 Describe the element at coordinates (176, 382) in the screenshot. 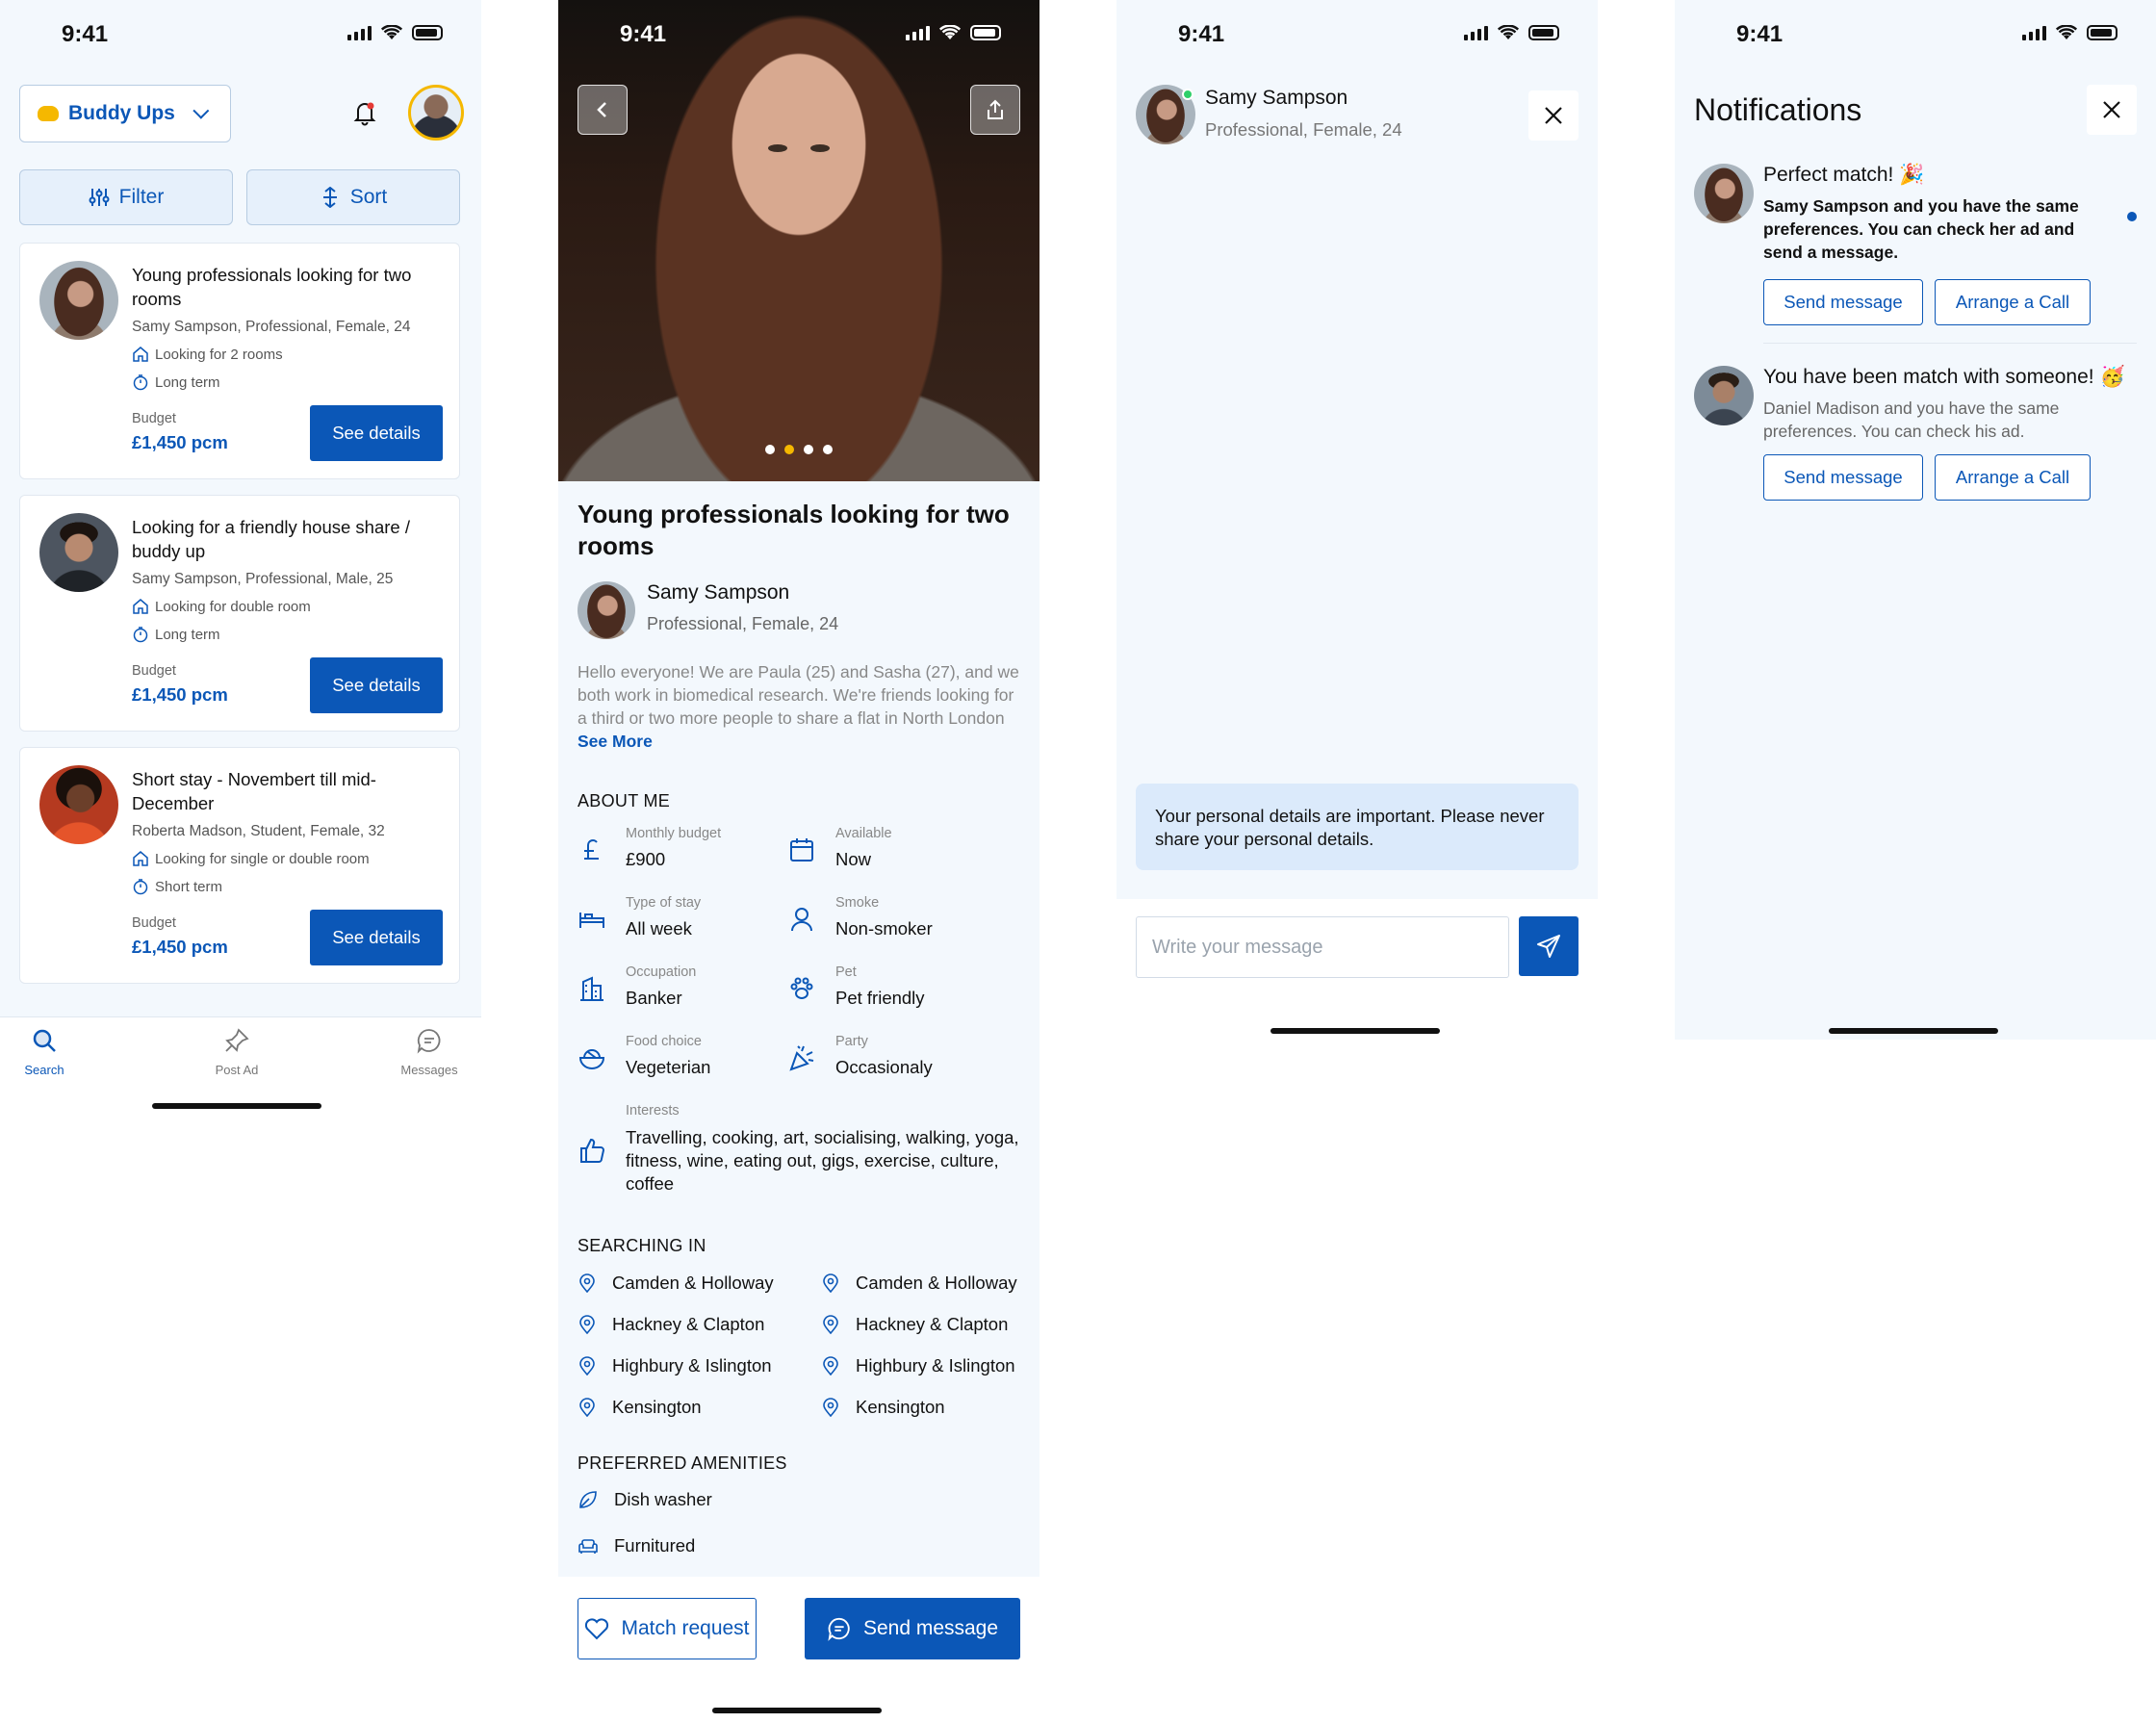

I see `listing-term: Long term` at that location.